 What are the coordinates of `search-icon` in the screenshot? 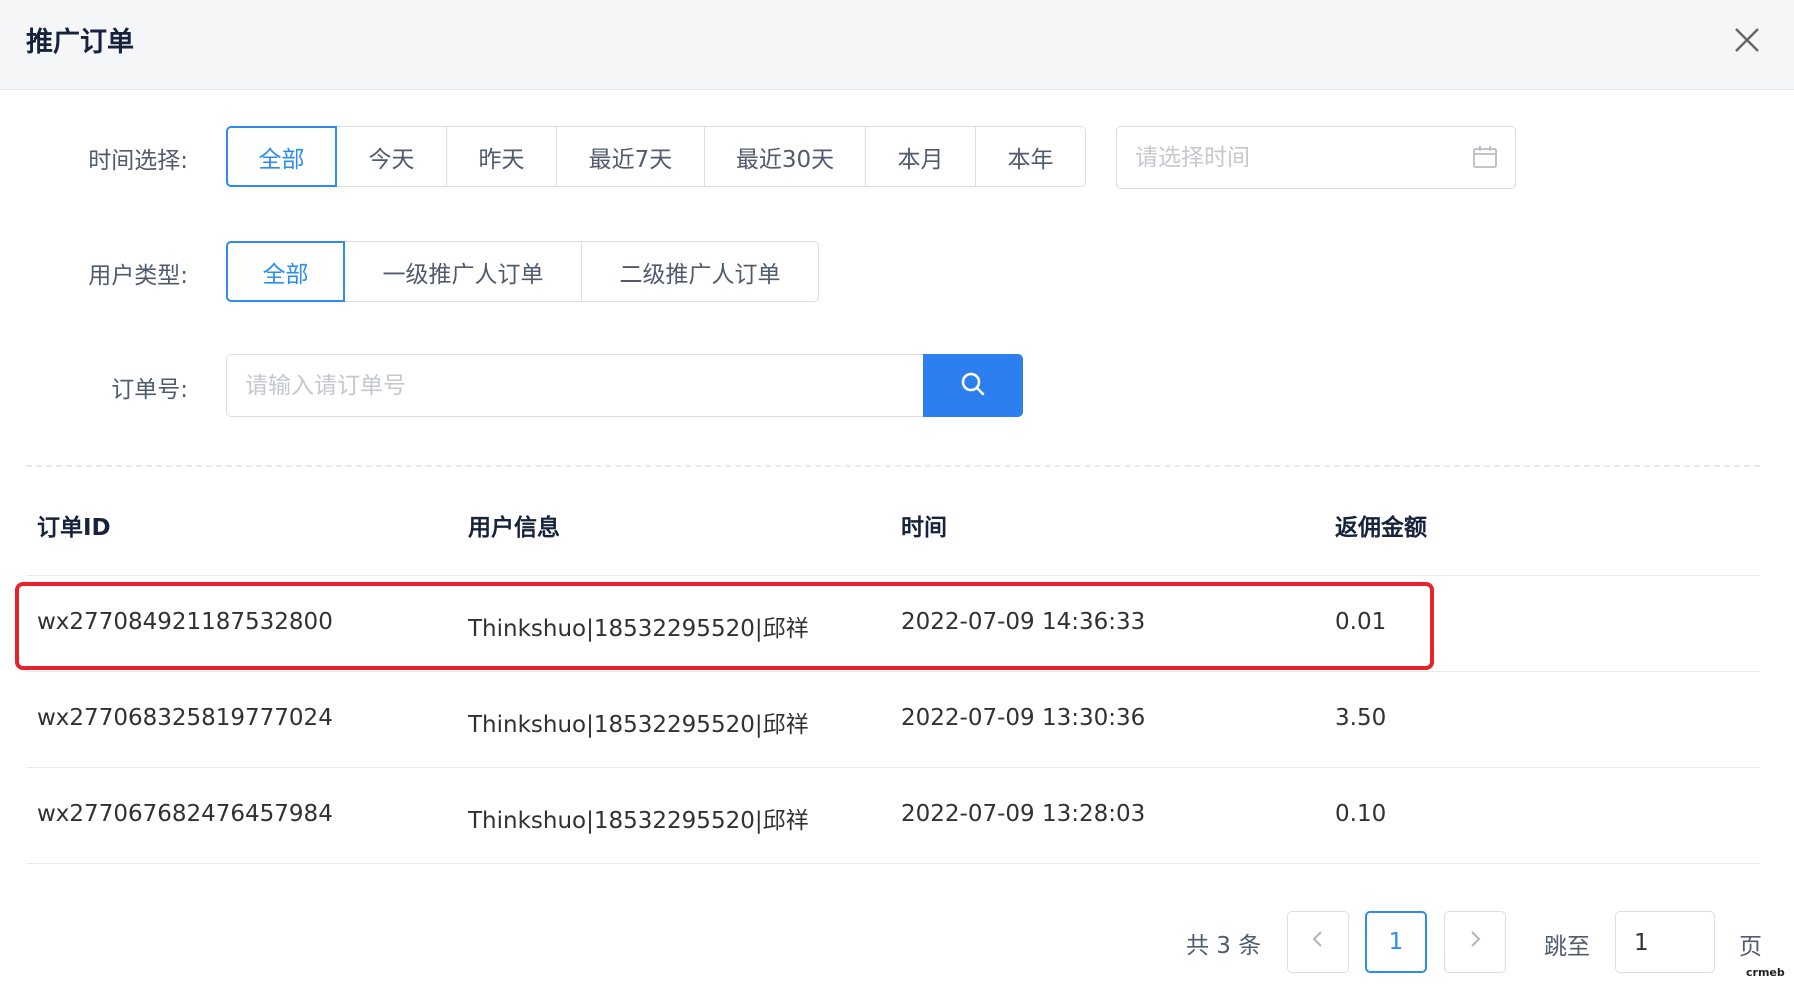 It's located at (973, 386).